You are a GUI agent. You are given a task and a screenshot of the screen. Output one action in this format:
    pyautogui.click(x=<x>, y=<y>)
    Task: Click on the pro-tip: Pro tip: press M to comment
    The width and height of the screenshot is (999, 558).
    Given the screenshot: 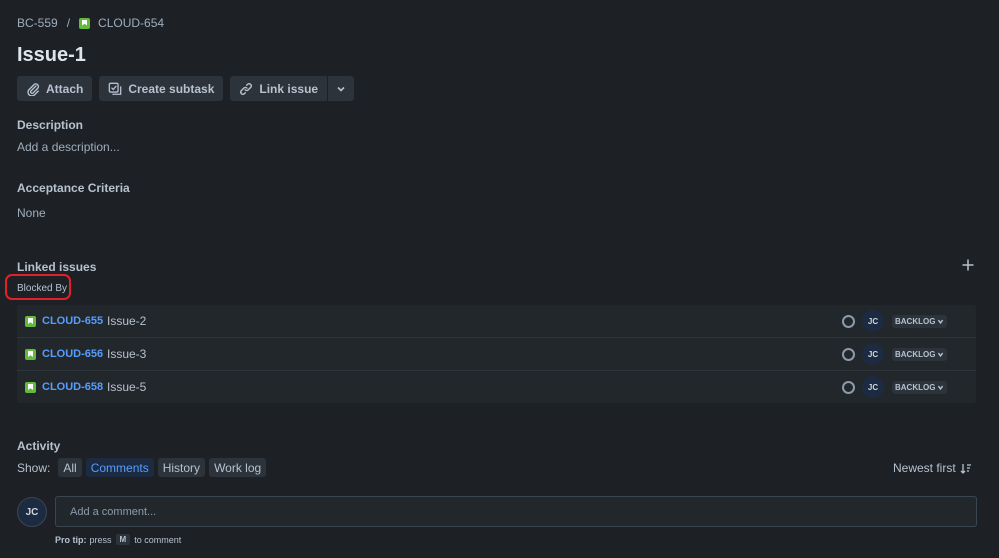 What is the action you would take?
    pyautogui.click(x=118, y=539)
    